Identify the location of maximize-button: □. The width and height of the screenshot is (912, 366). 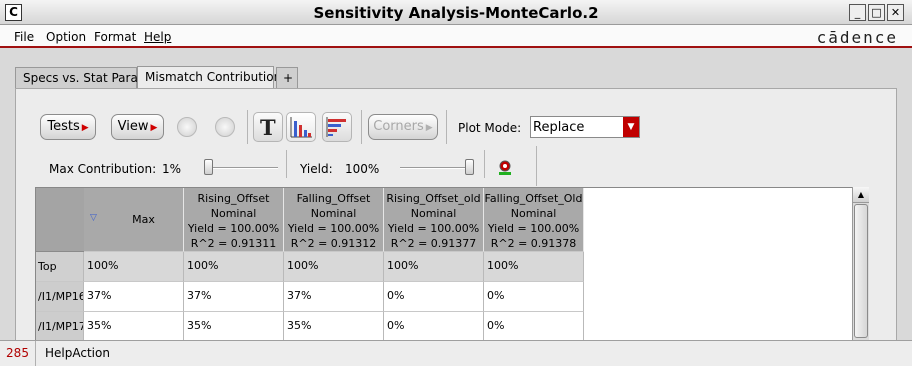
(876, 12).